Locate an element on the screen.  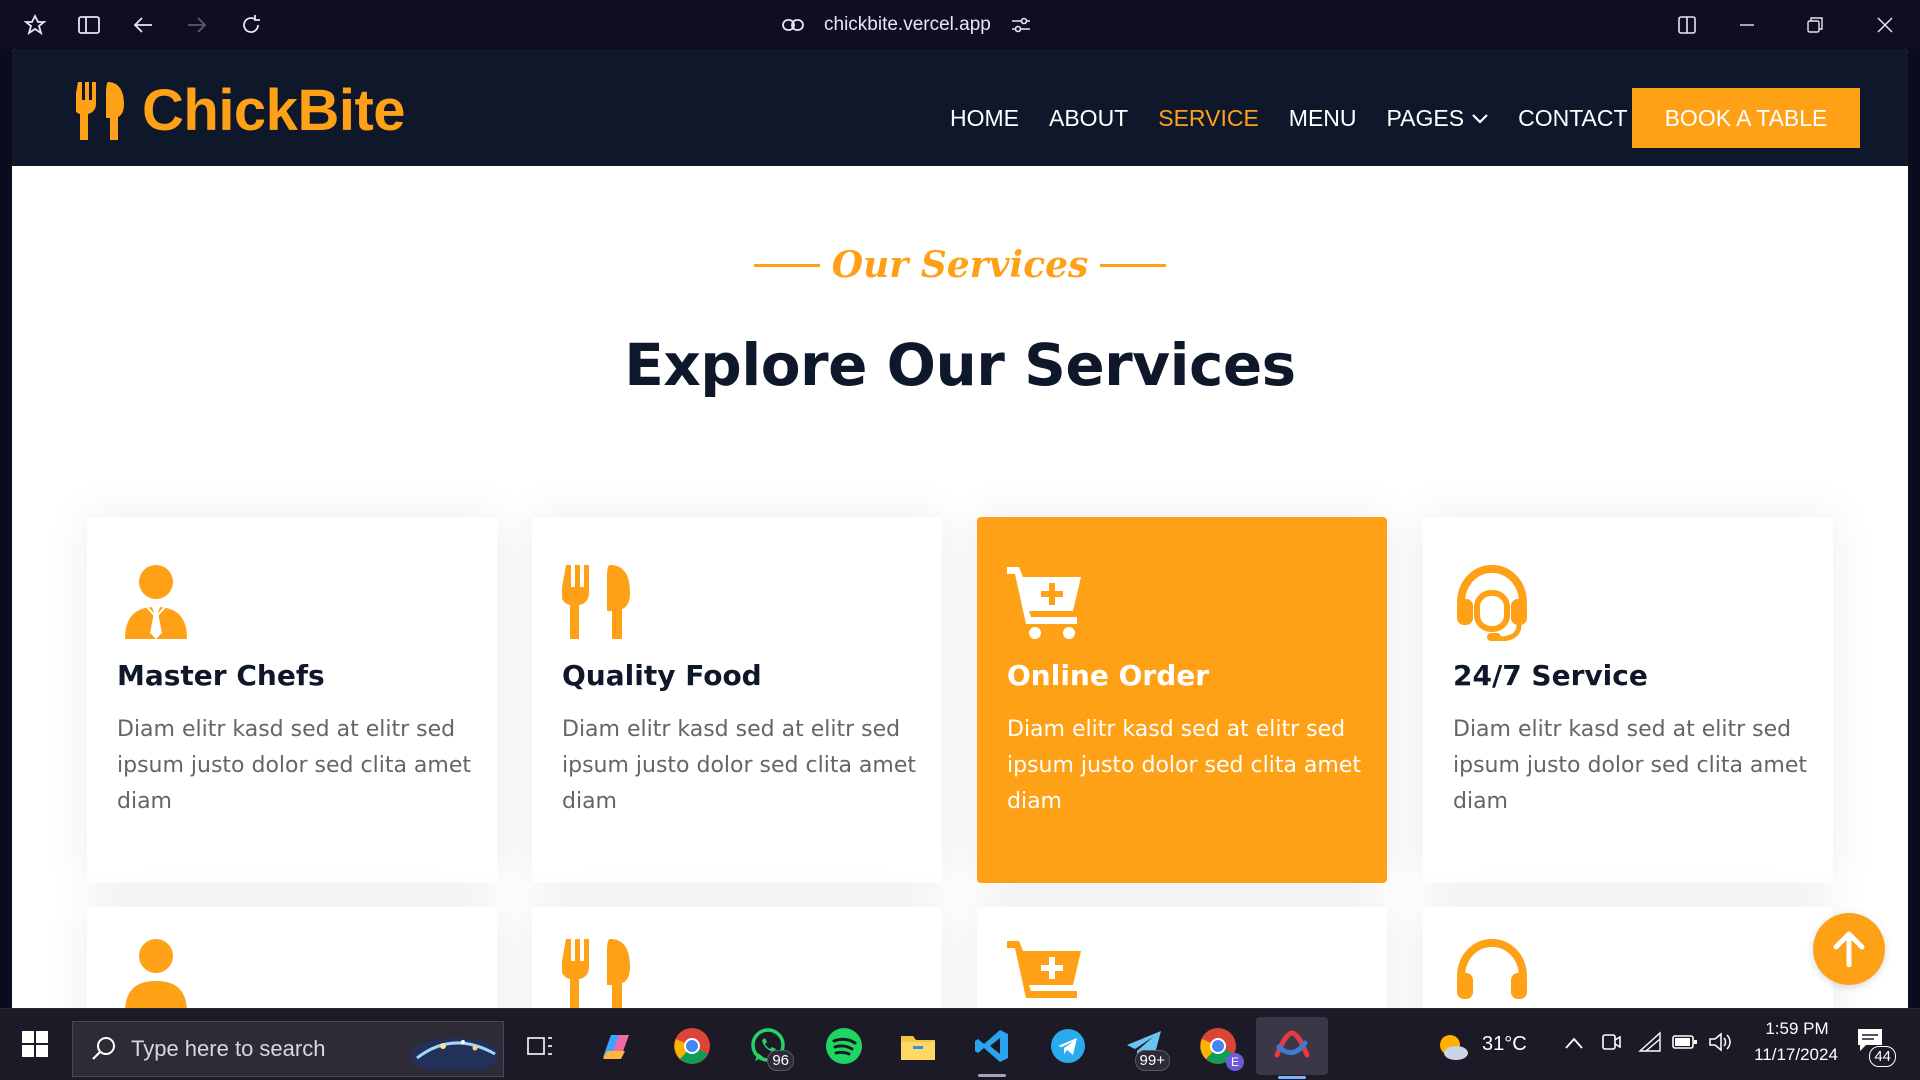
telegram-desktop-icon: 99+ is located at coordinates (1145, 1047).